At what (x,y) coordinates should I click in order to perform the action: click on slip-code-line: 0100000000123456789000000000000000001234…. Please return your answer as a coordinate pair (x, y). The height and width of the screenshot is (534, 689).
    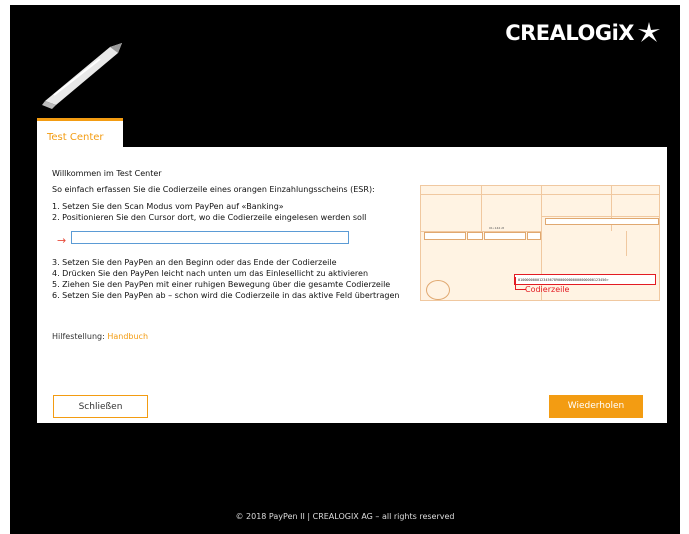
    Looking at the image, I should click on (585, 279).